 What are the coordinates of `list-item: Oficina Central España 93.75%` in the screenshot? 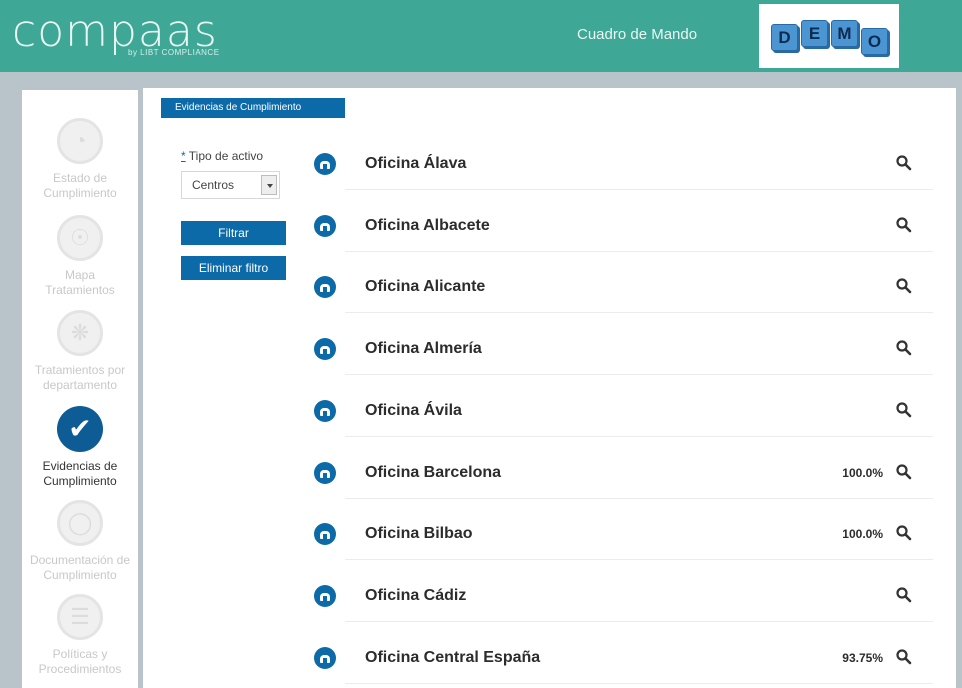 It's located at (619, 661).